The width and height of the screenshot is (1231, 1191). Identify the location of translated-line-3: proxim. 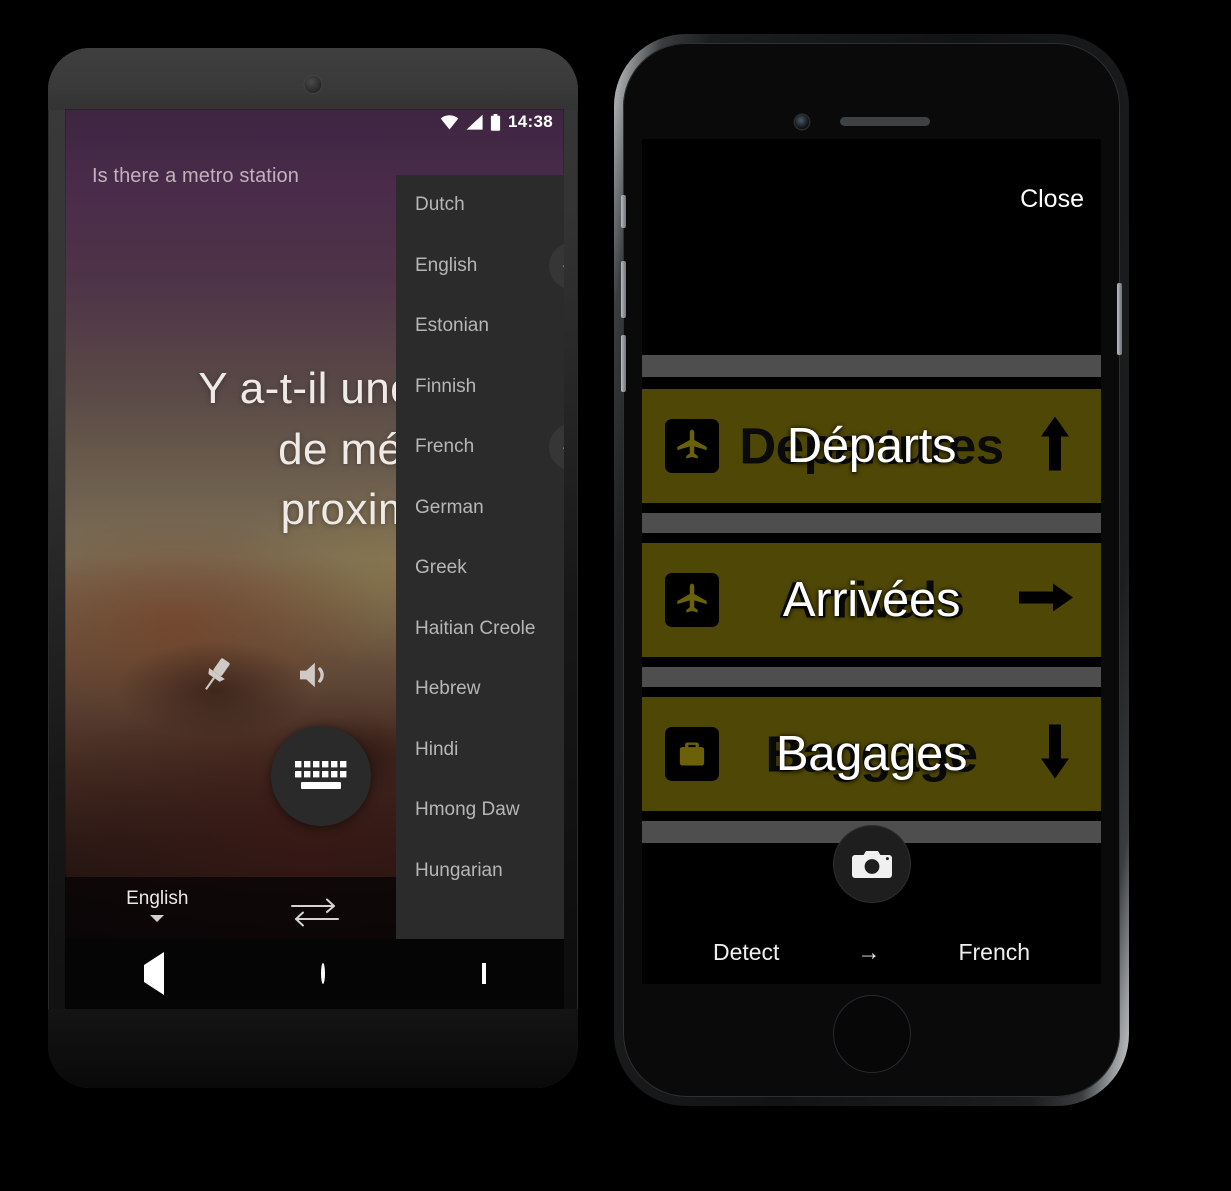
(347, 510).